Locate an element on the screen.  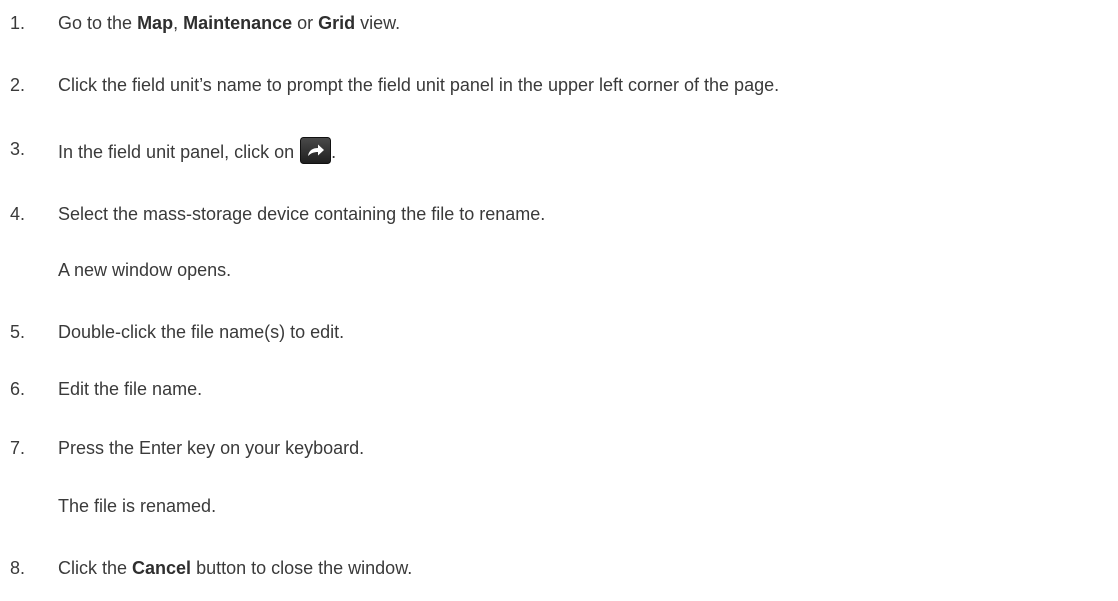
step-number: 2. is located at coordinates (18, 85).